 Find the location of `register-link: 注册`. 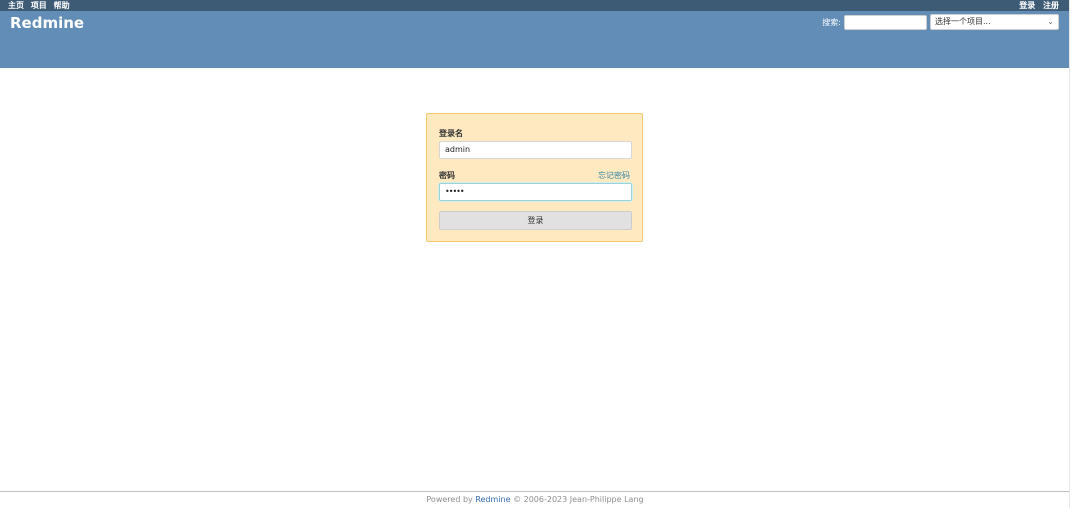

register-link: 注册 is located at coordinates (1051, 5).